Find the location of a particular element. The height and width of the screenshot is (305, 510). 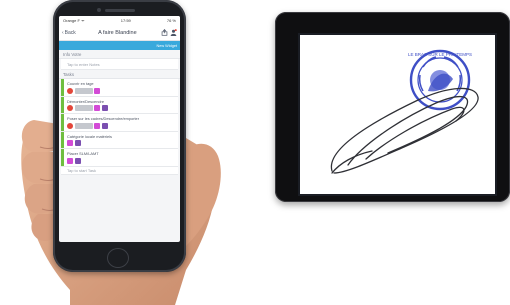

signature-drawing: LE BRAS SUR LE PRINTEMPS is located at coordinates (404, 111).